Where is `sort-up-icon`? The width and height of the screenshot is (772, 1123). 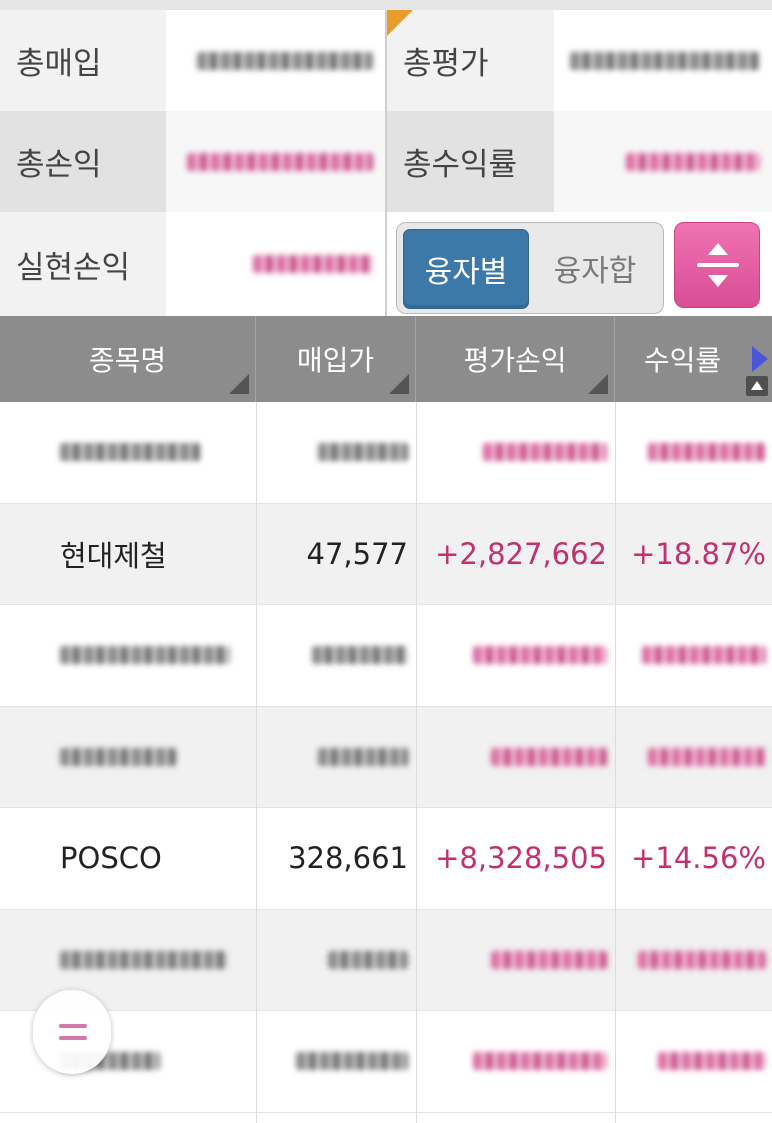
sort-up-icon is located at coordinates (718, 249).